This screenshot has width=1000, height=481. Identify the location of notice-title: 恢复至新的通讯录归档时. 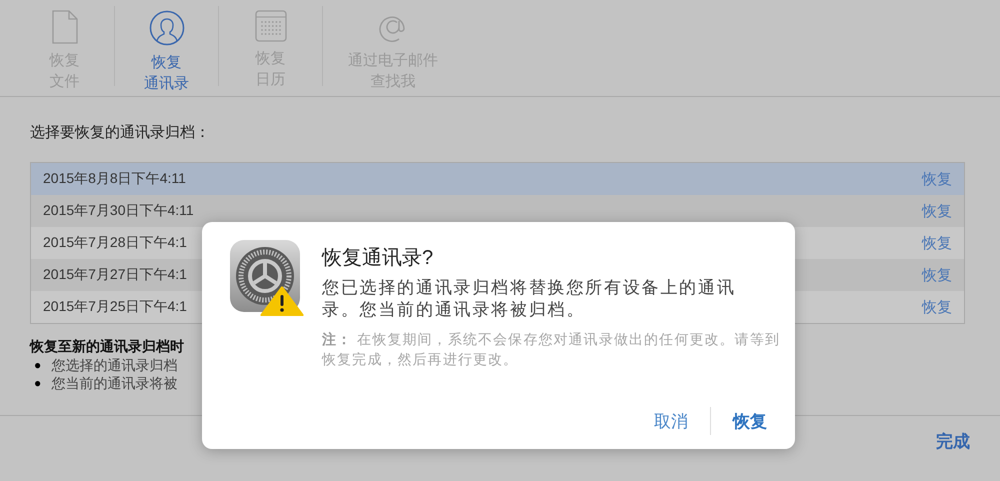
(107, 347).